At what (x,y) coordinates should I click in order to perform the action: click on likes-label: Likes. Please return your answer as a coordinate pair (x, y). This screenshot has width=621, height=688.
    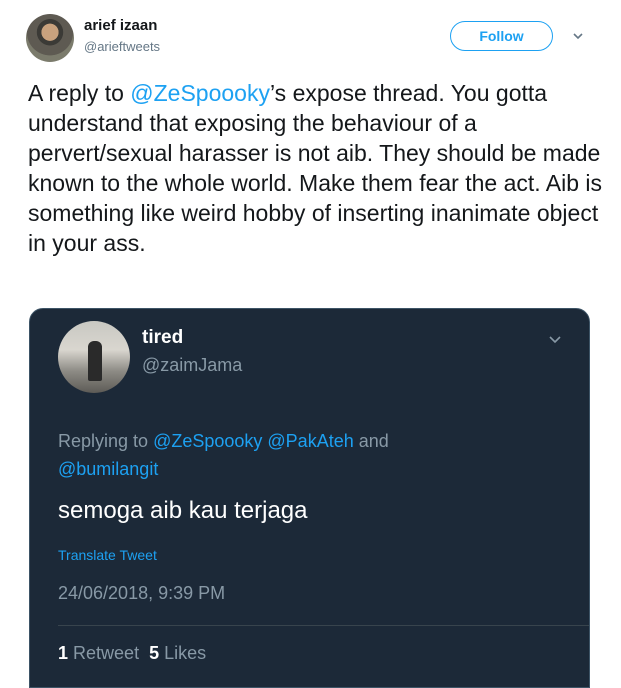
    Looking at the image, I should click on (185, 653).